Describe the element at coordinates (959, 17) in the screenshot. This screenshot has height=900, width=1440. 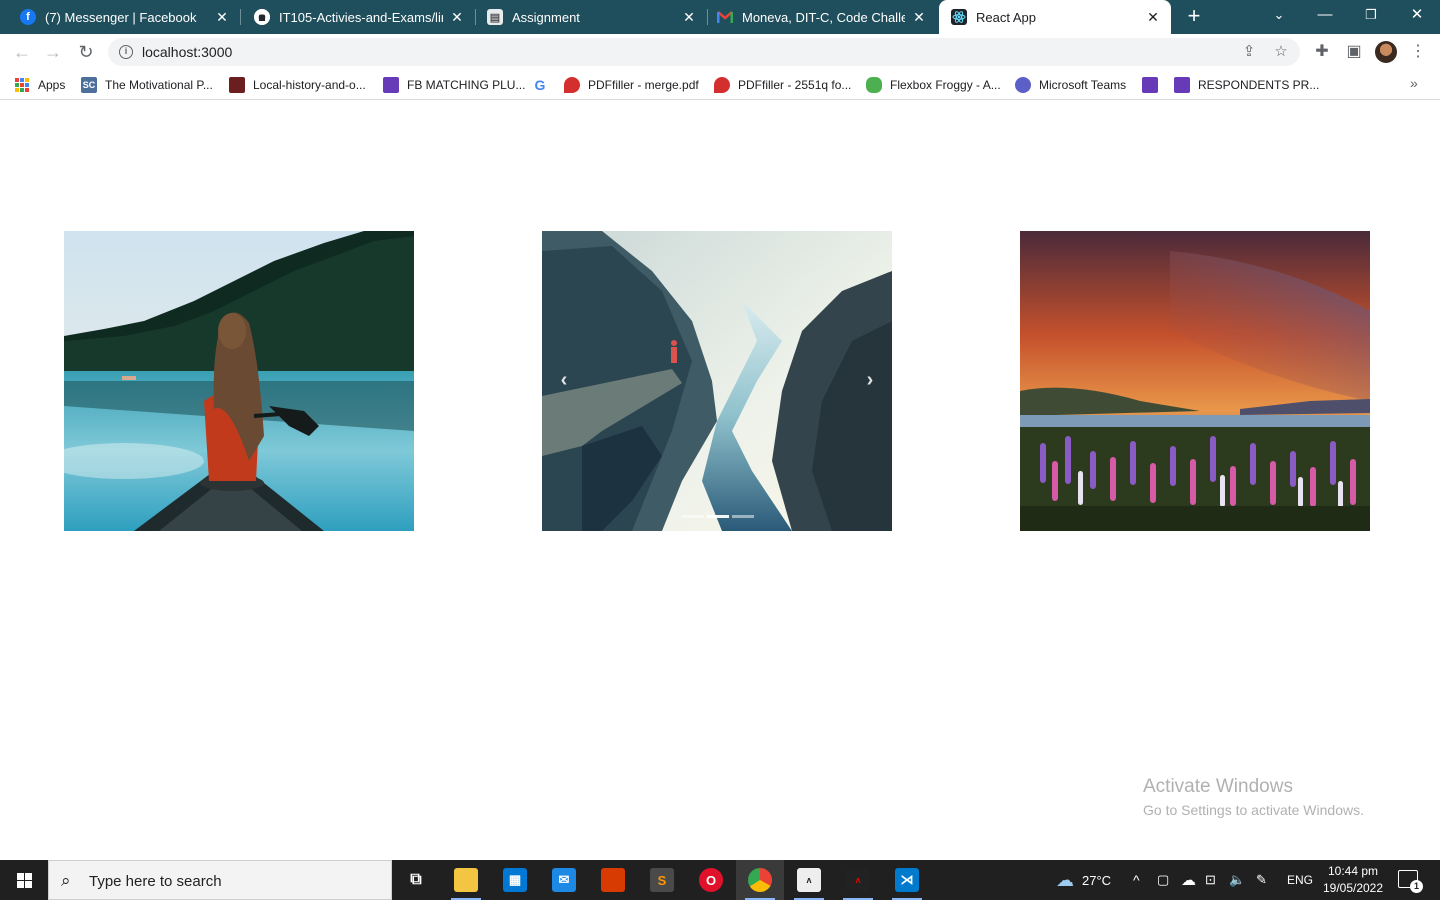
I see `react-icon` at that location.